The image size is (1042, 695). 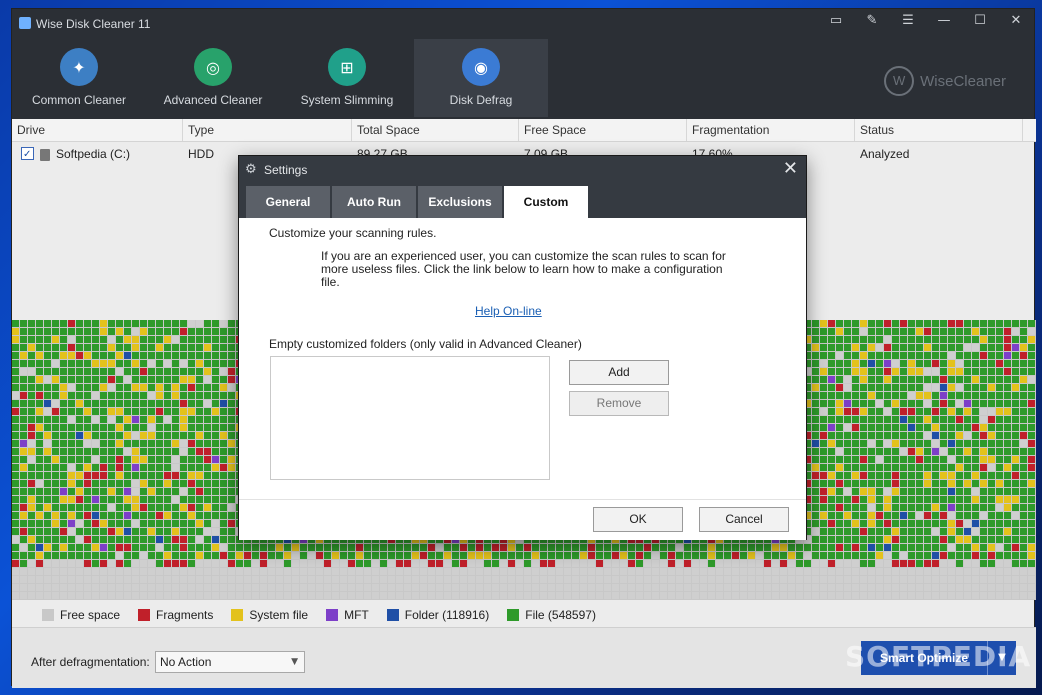 I want to click on feedback-icon: ▭, so click(x=836, y=21).